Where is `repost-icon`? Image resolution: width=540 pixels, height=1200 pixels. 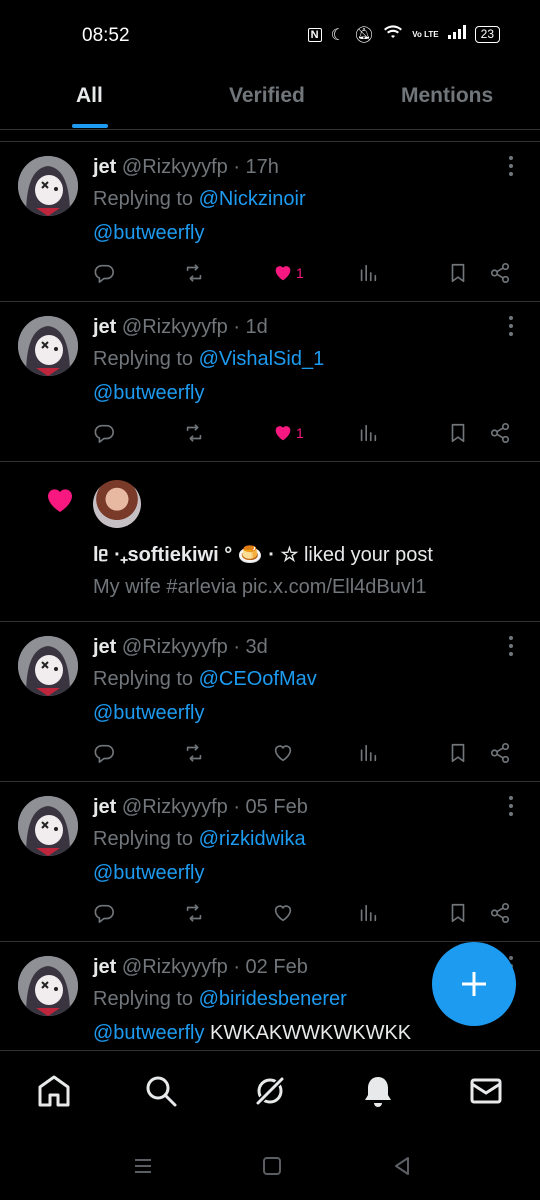 repost-icon is located at coordinates (194, 913).